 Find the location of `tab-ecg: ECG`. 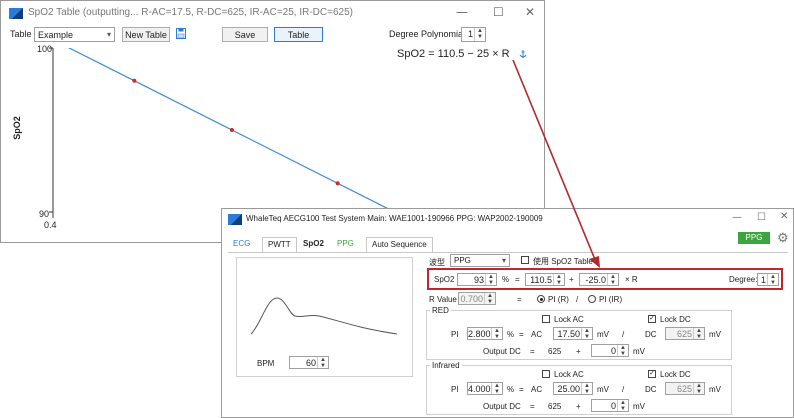

tab-ecg: ECG is located at coordinates (242, 244).